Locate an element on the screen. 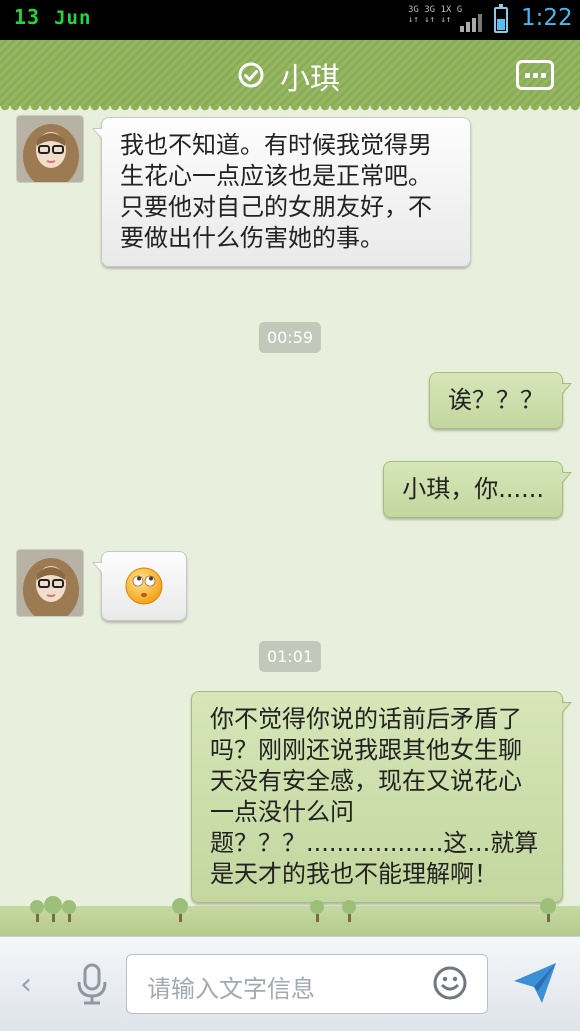 This screenshot has height=1031, width=580. more-icon is located at coordinates (535, 75).